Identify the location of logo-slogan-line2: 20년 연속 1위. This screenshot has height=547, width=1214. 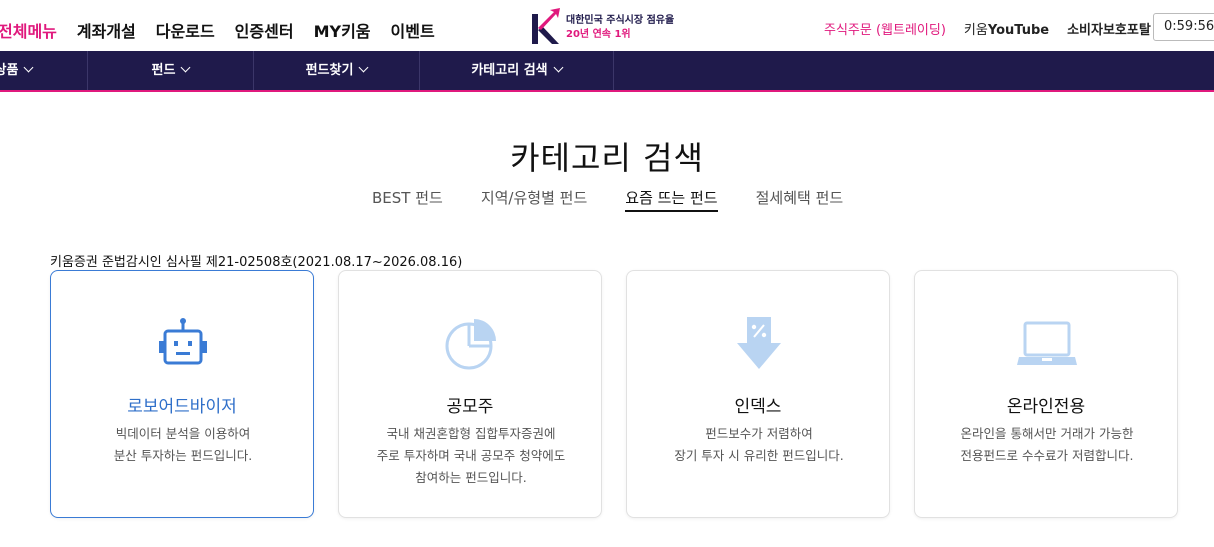
(598, 34).